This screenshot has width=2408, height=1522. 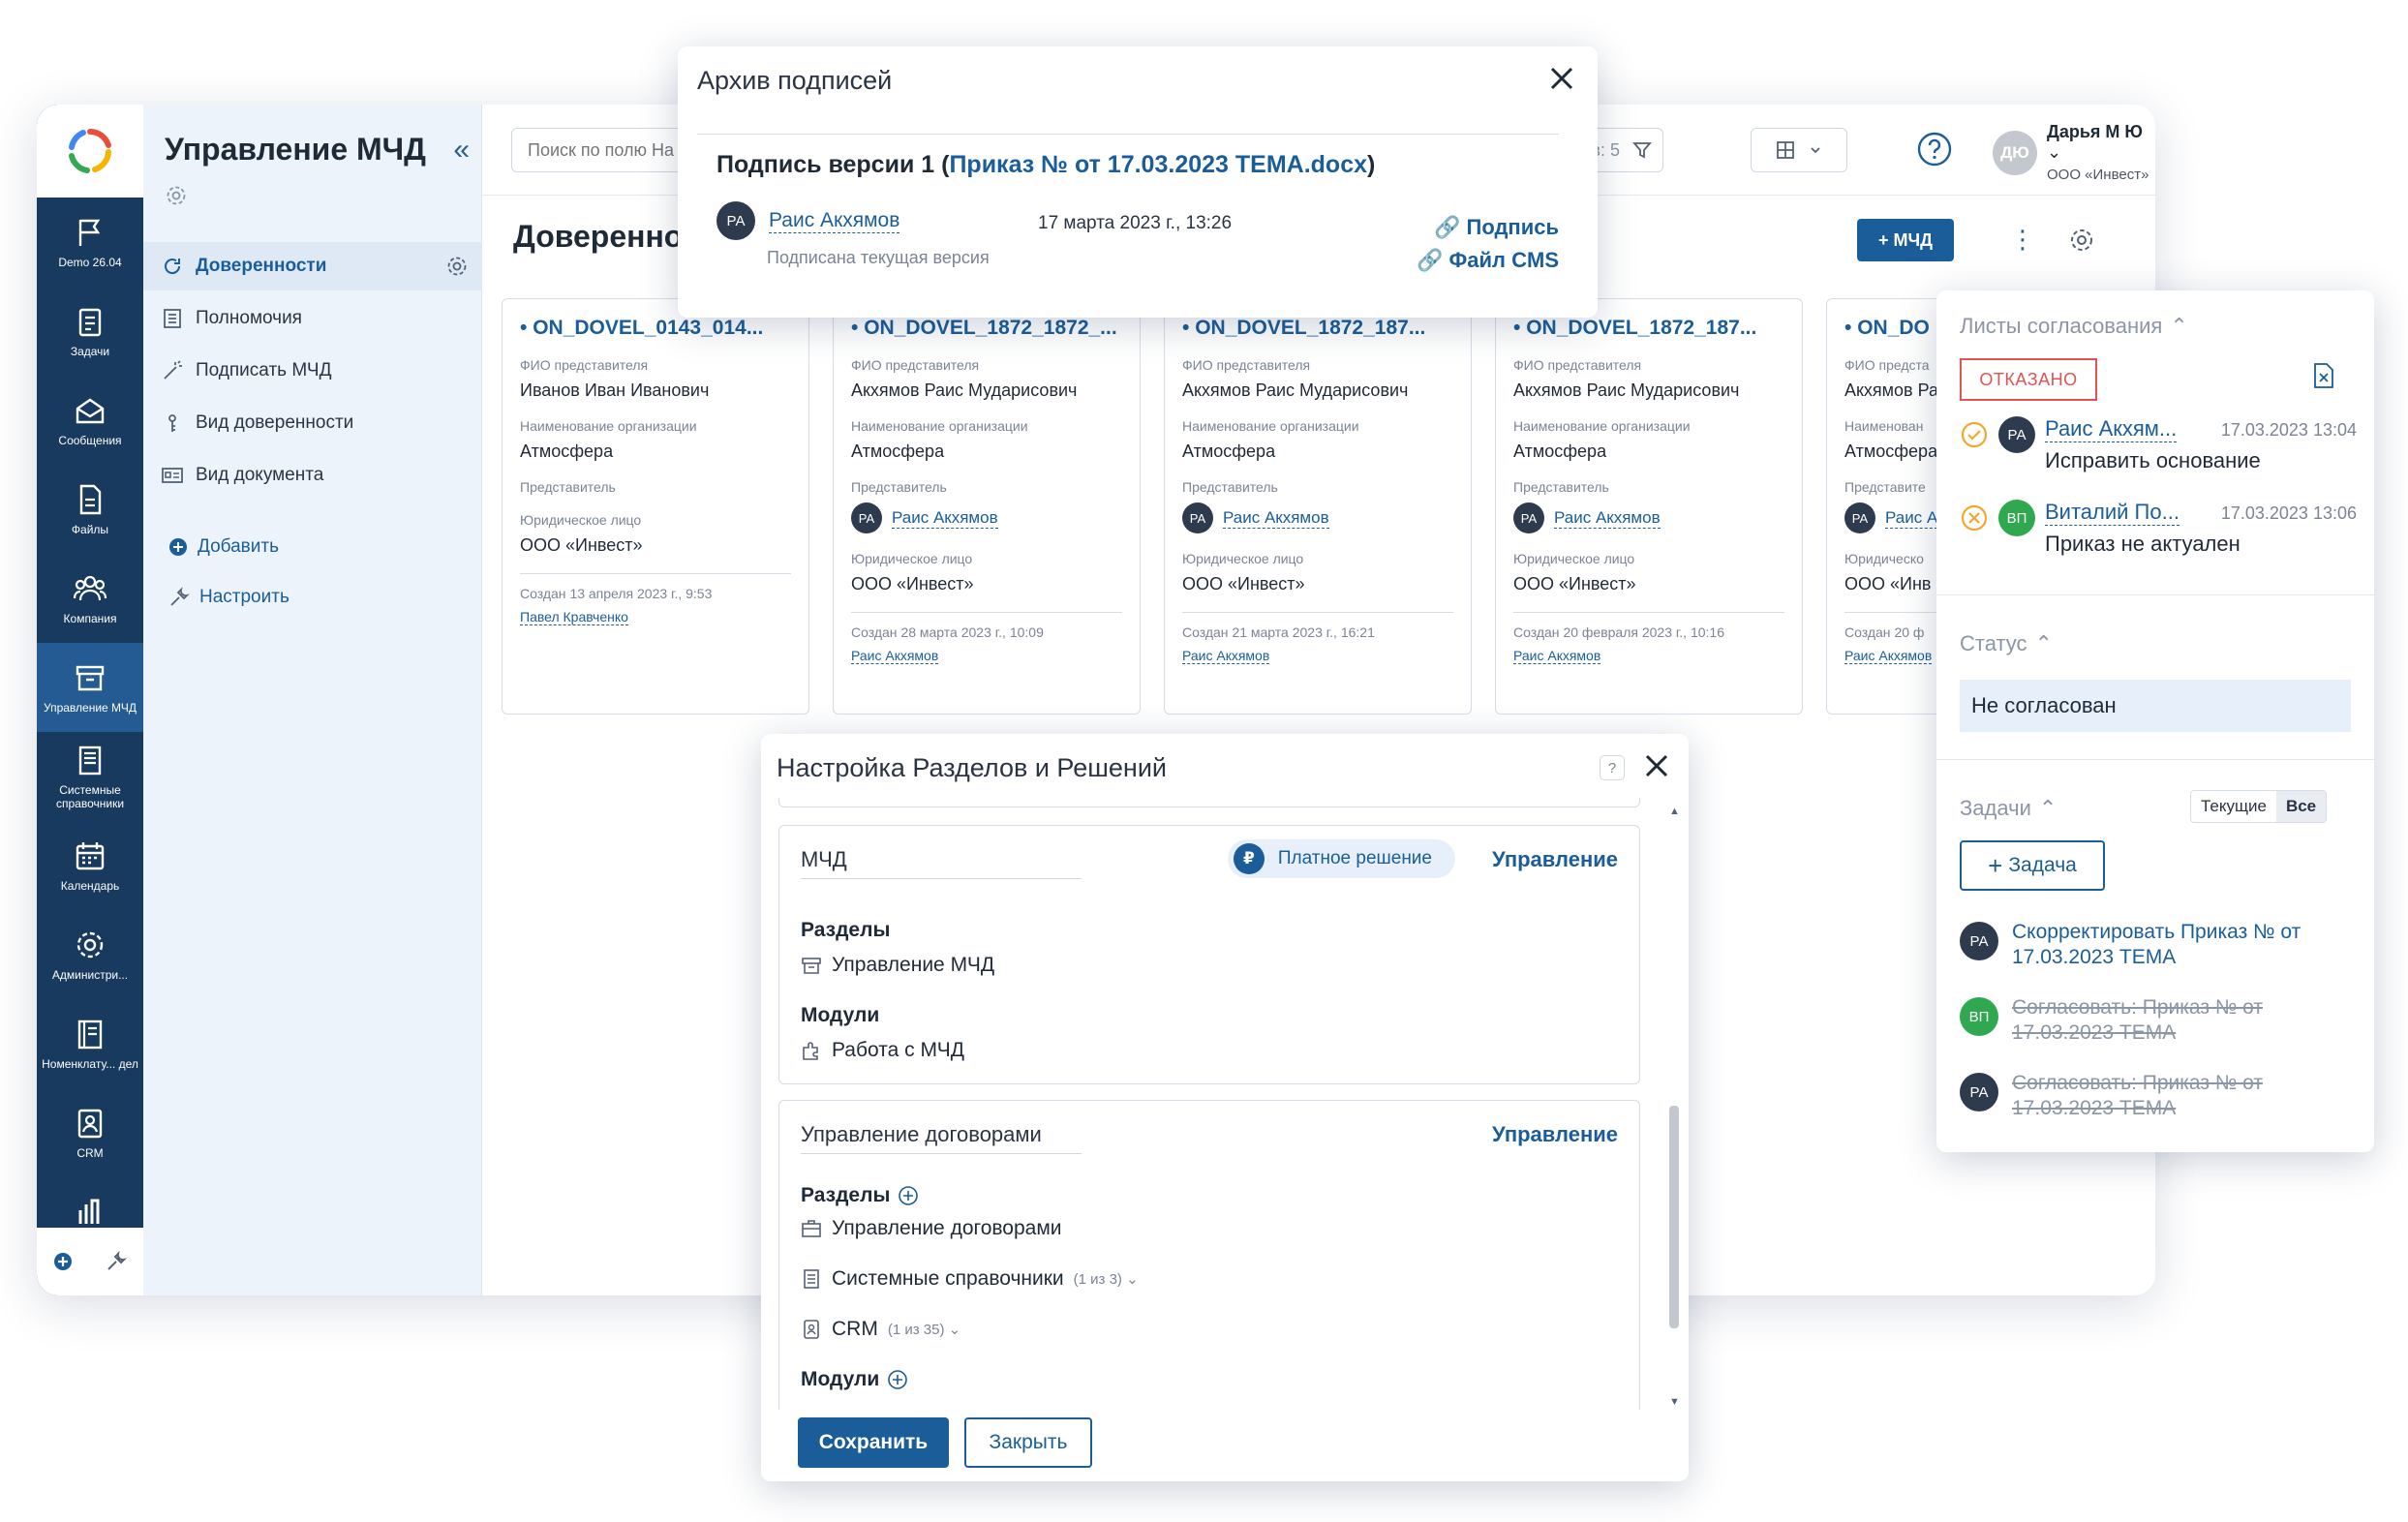 What do you see at coordinates (2007, 643) in the screenshot?
I see `status-toggle: Статус ⌃` at bounding box center [2007, 643].